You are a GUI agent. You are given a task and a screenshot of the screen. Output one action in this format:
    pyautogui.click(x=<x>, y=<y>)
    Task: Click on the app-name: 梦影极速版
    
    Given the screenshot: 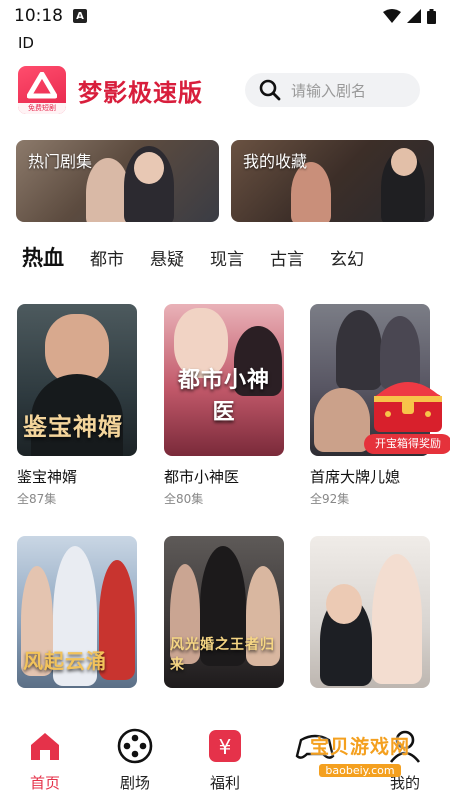 What is the action you would take?
    pyautogui.click(x=140, y=92)
    